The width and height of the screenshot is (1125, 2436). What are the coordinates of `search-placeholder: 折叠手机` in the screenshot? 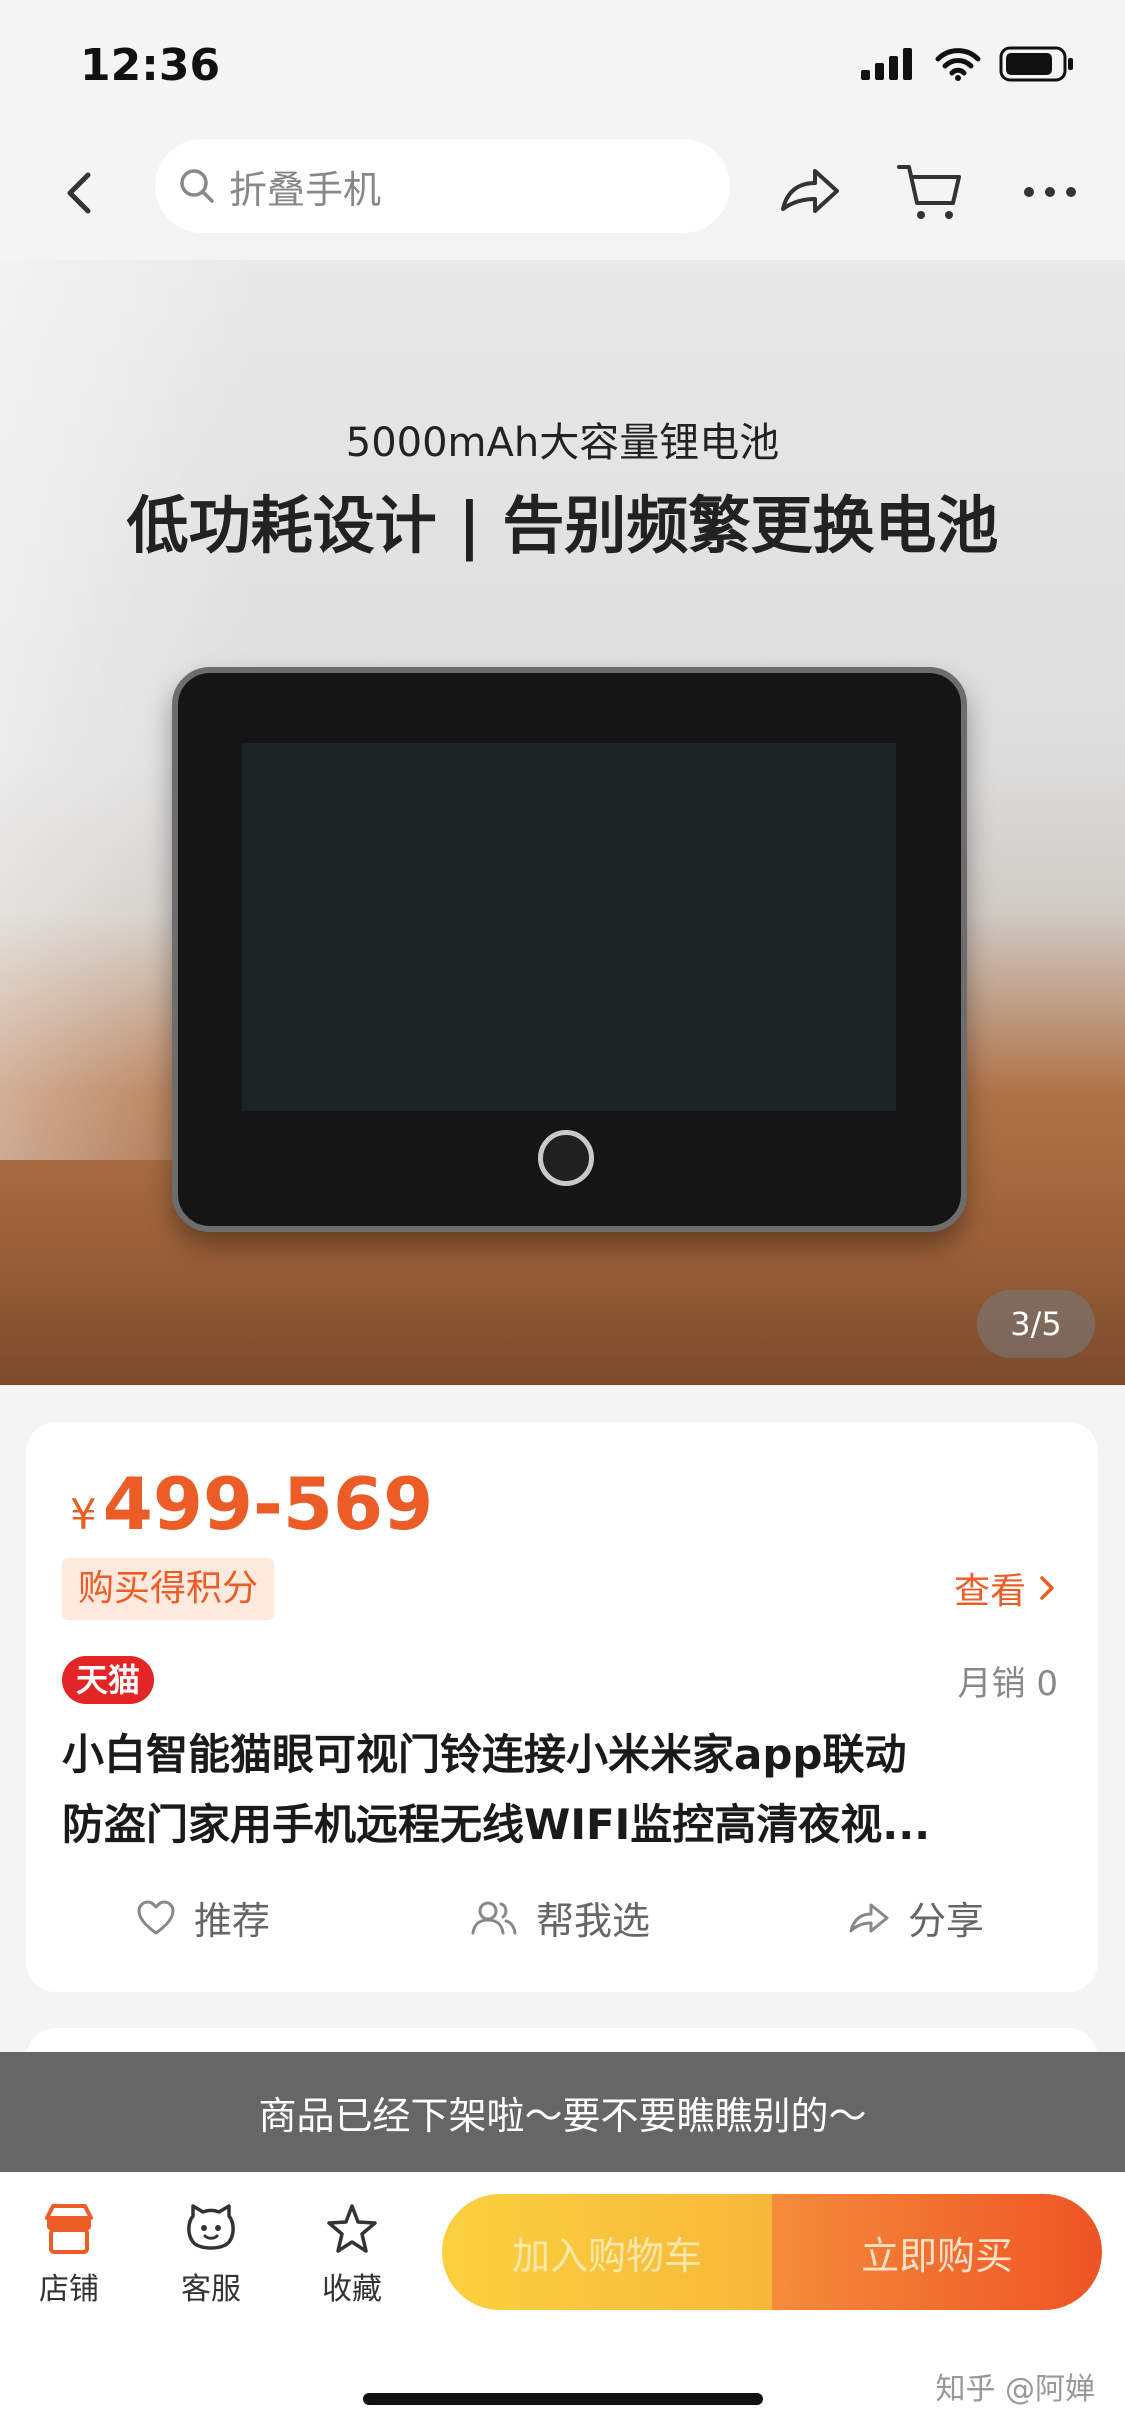 It's located at (305, 189).